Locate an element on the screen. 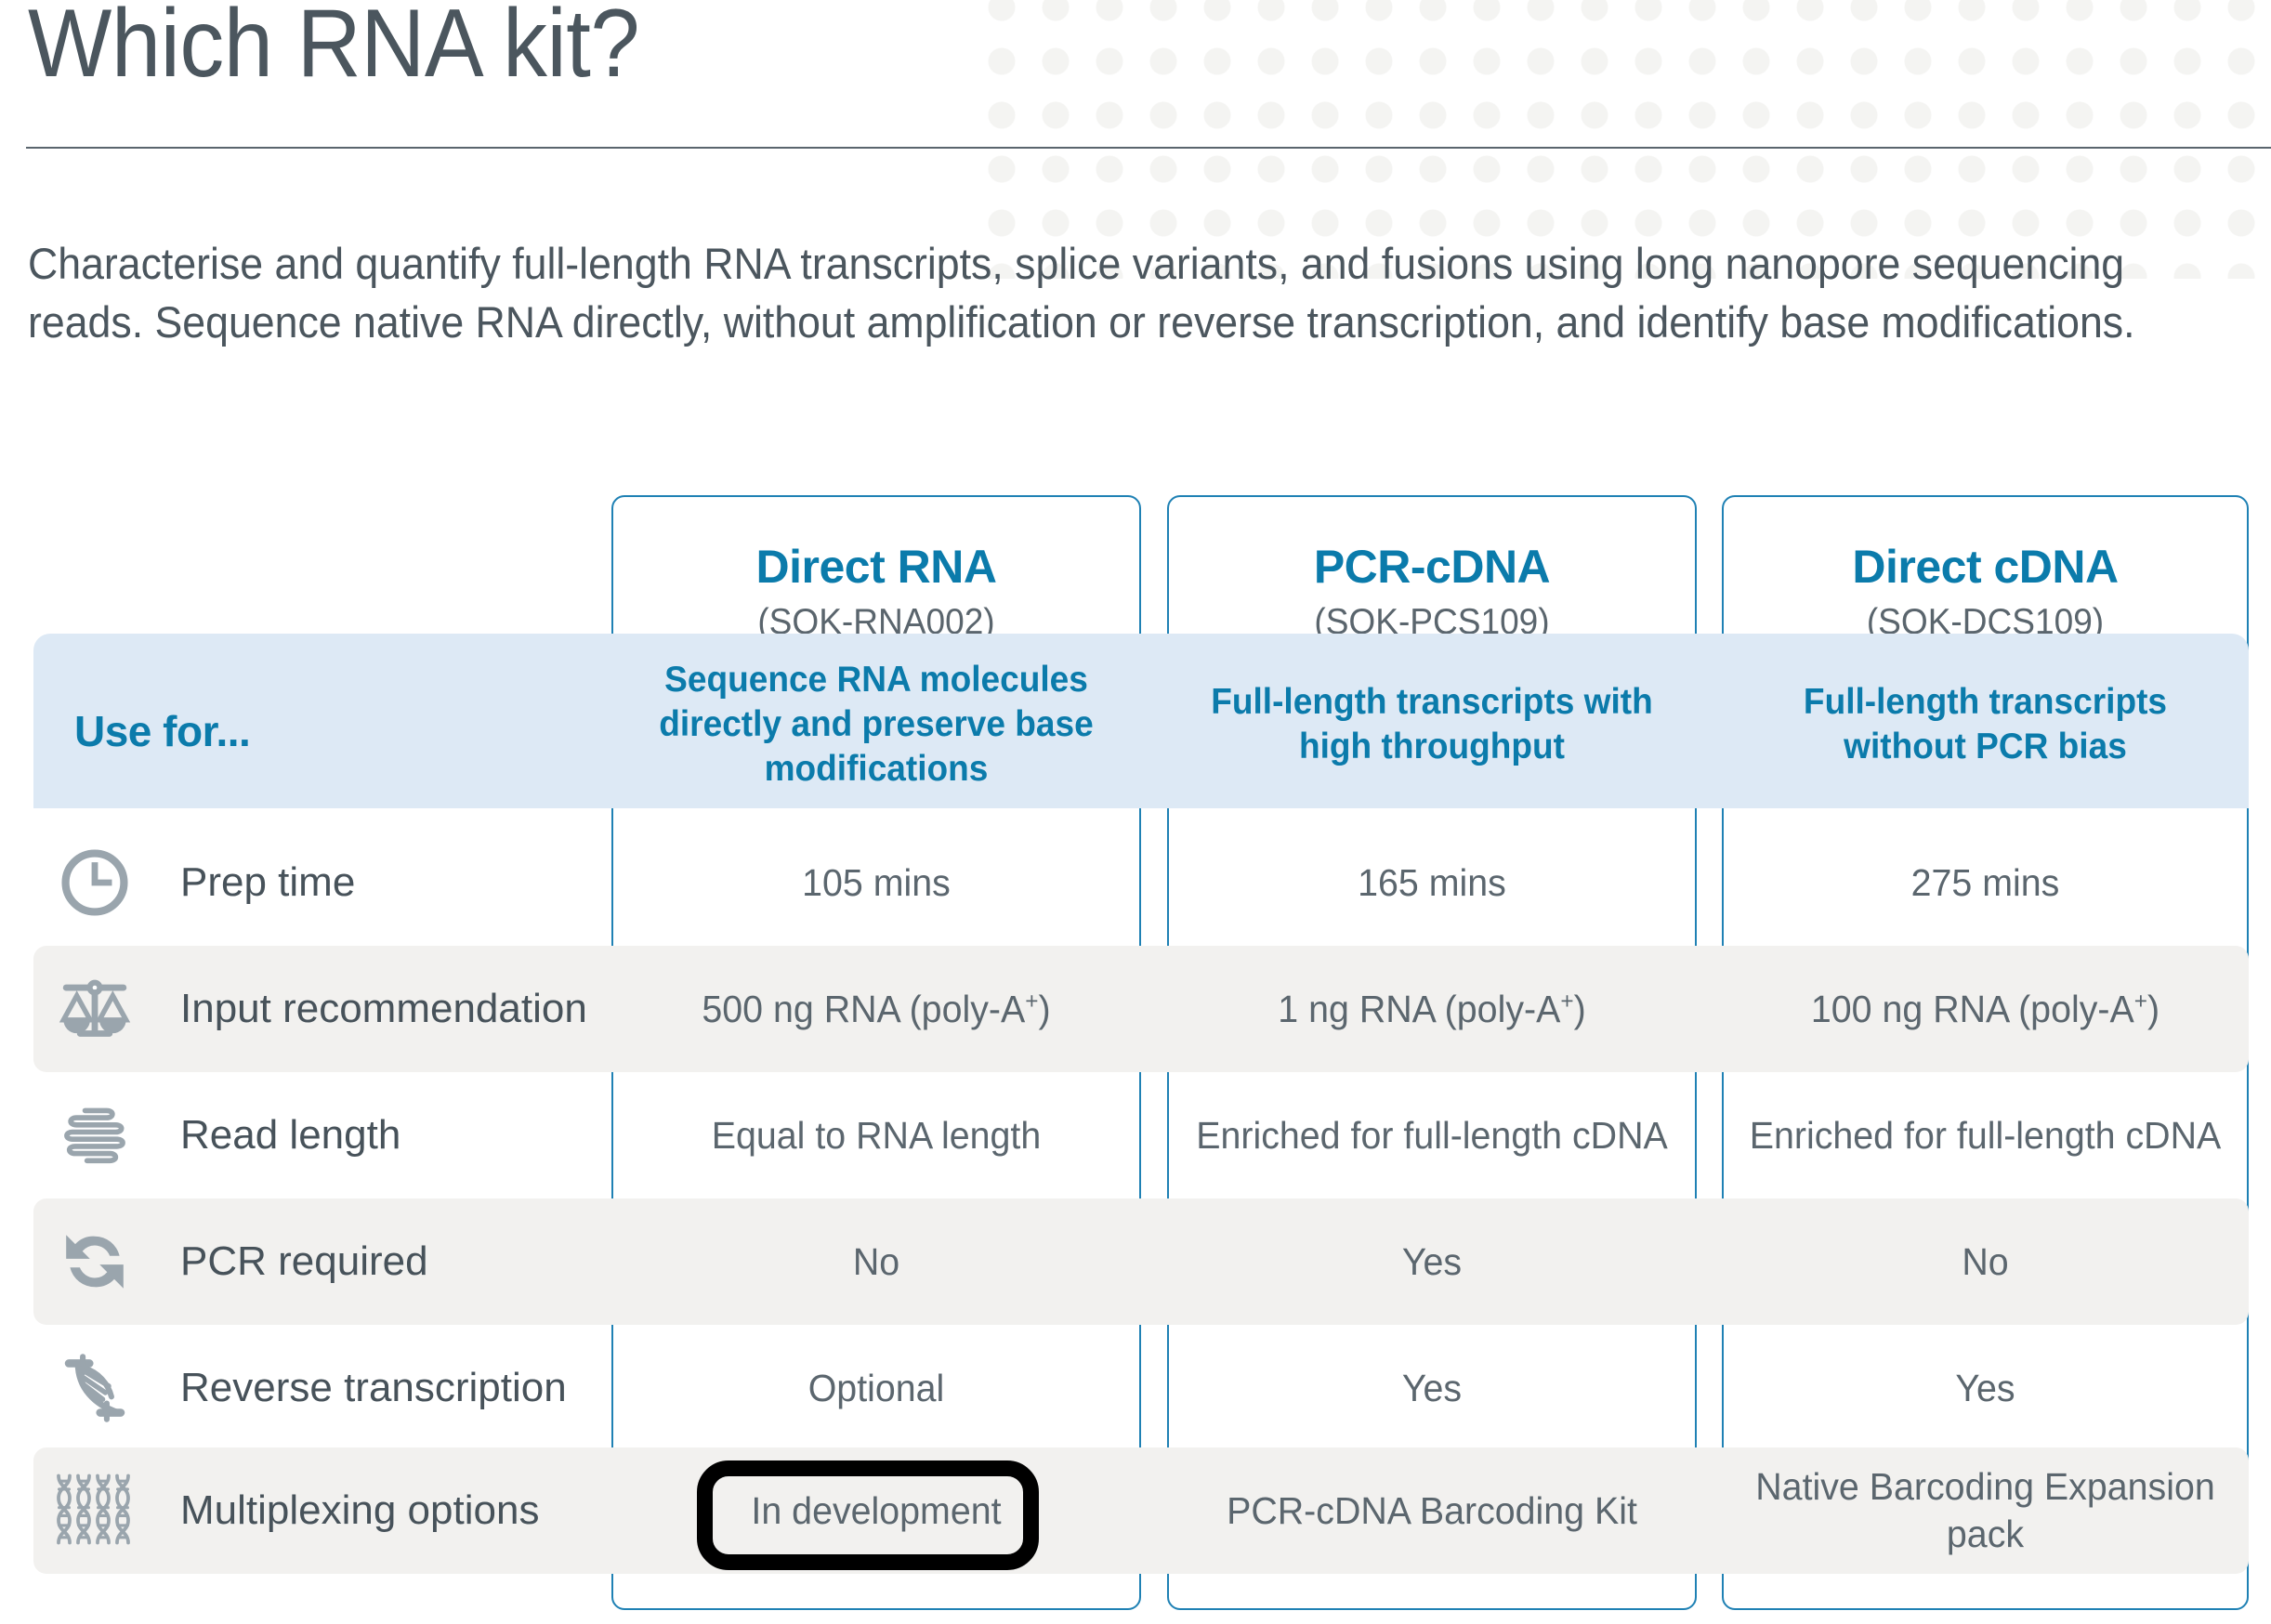 This screenshot has height=1624, width=2271. row-label: Prep time is located at coordinates (268, 882).